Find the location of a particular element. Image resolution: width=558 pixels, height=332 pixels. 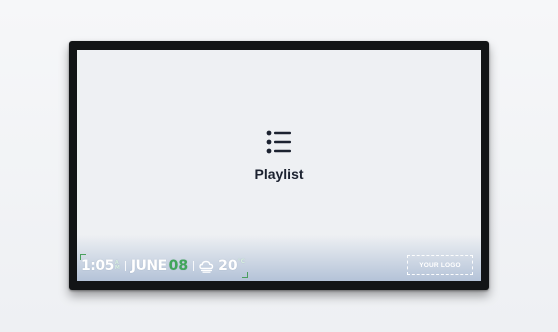

pm-indicator: M is located at coordinates (117, 268).